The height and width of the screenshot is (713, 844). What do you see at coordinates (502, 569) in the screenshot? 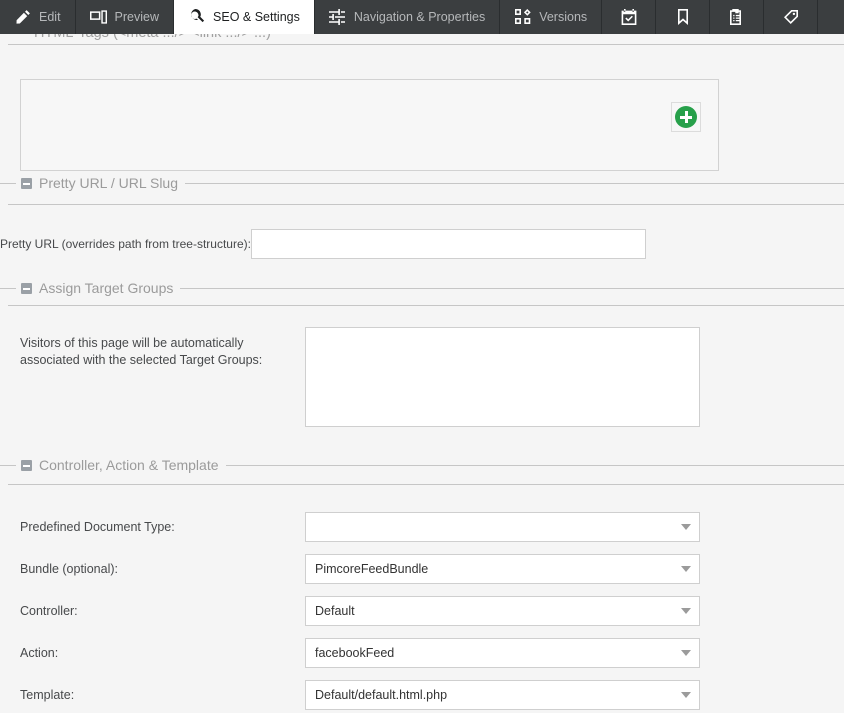
I see `bundle-select: PimcoreFeedBundle` at bounding box center [502, 569].